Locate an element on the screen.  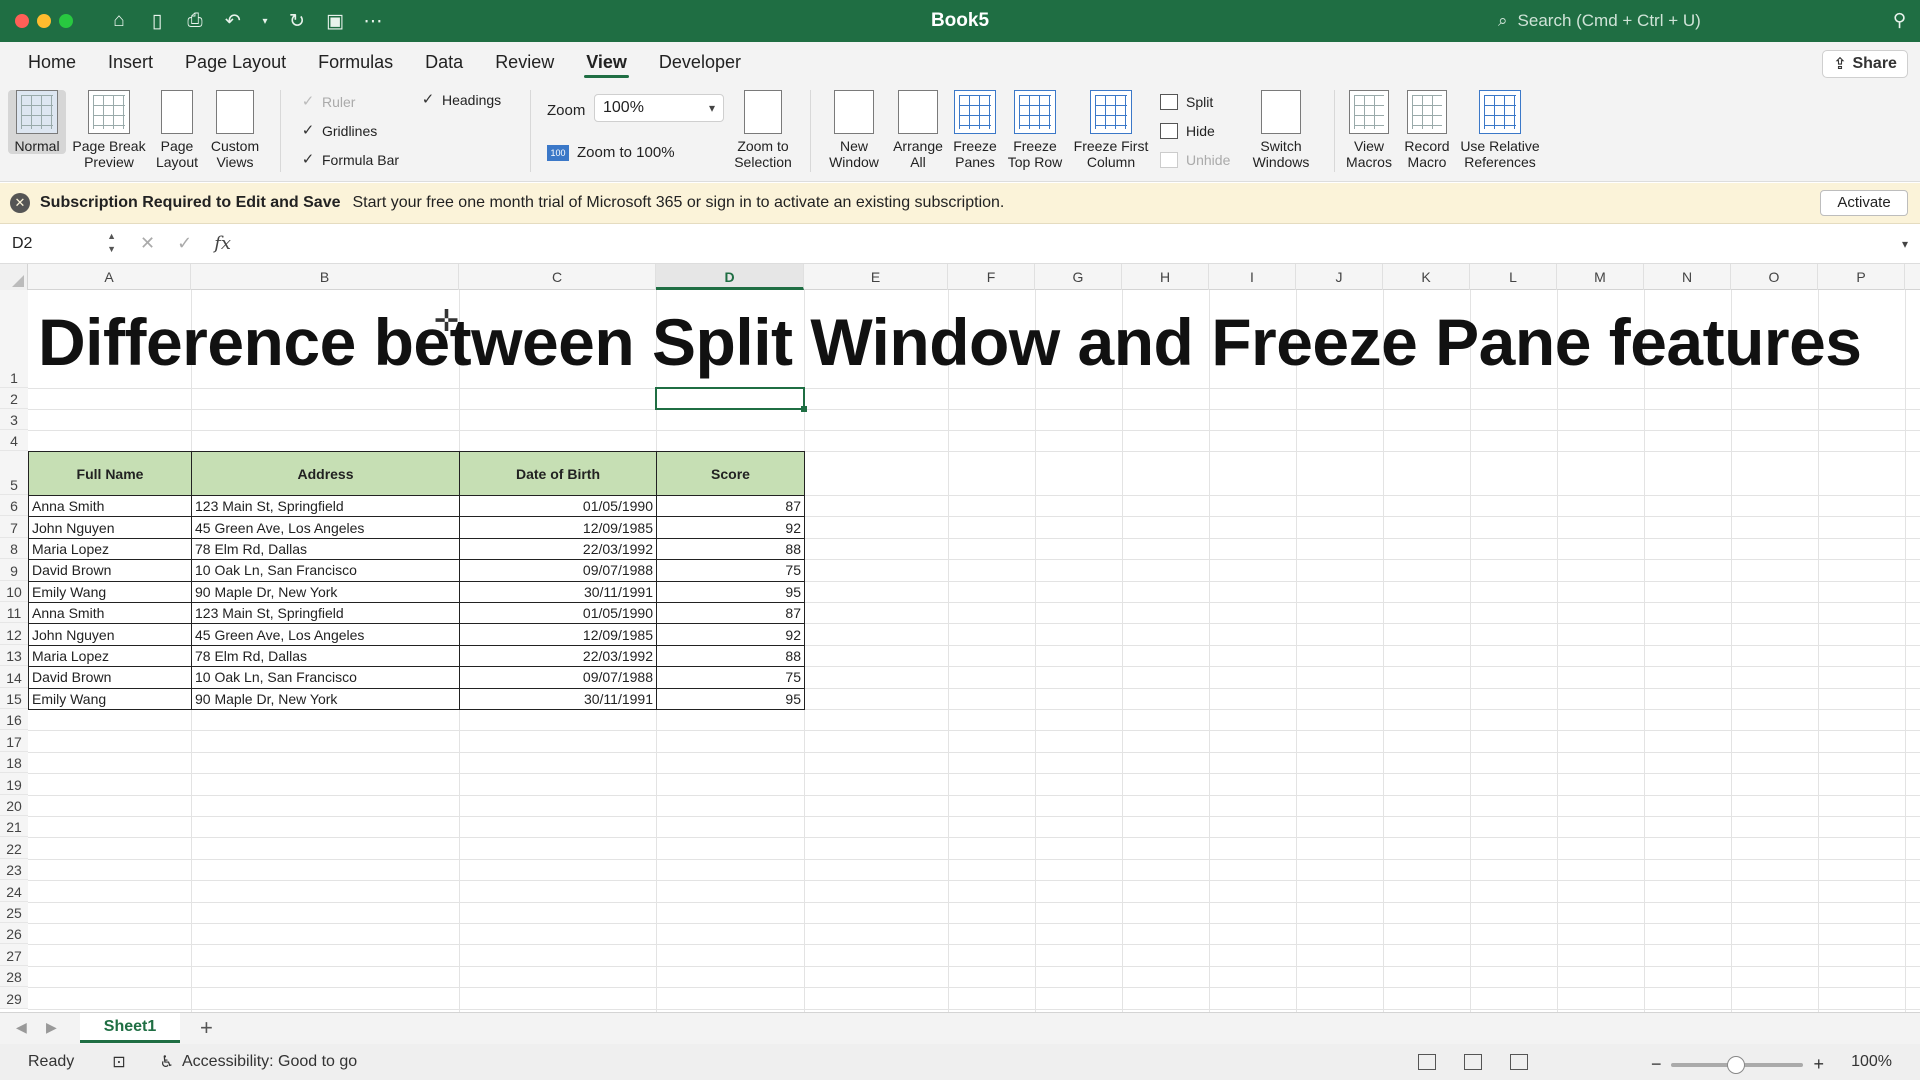
row-header-3: 3 is located at coordinates (14, 419).